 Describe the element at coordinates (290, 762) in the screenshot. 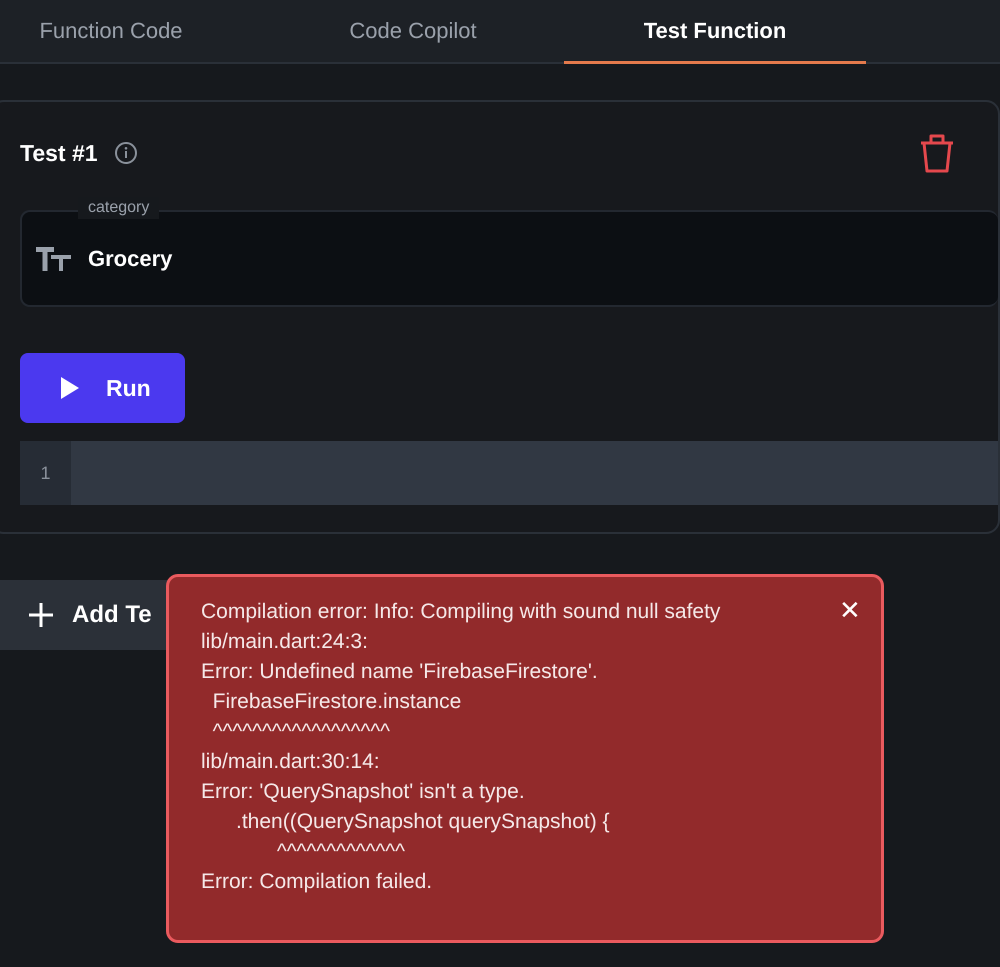

I see `error-message-line: lib/main.dart:30:14:` at that location.